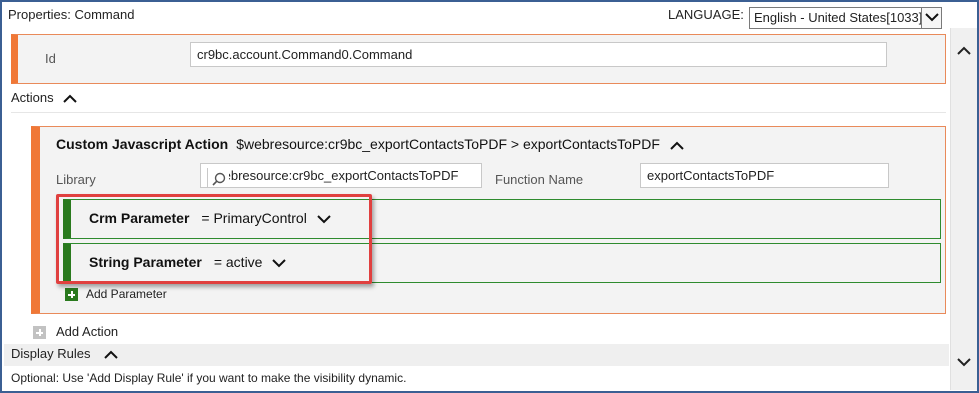 Image resolution: width=979 pixels, height=393 pixels. What do you see at coordinates (711, 175) in the screenshot?
I see `function-name-value: exportContactsToPDF` at bounding box center [711, 175].